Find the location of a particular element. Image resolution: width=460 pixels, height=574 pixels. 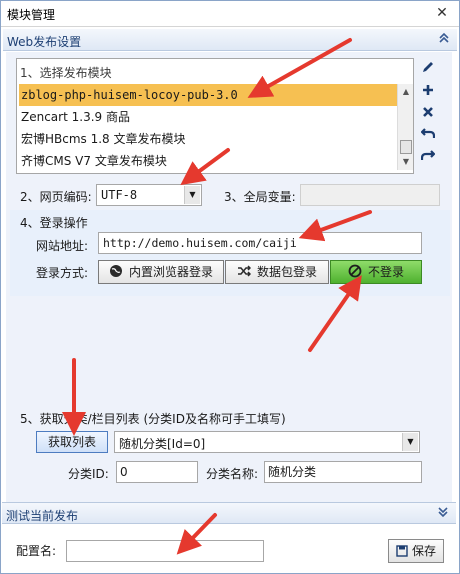

category-id-label: 分类ID: is located at coordinates (88, 474).